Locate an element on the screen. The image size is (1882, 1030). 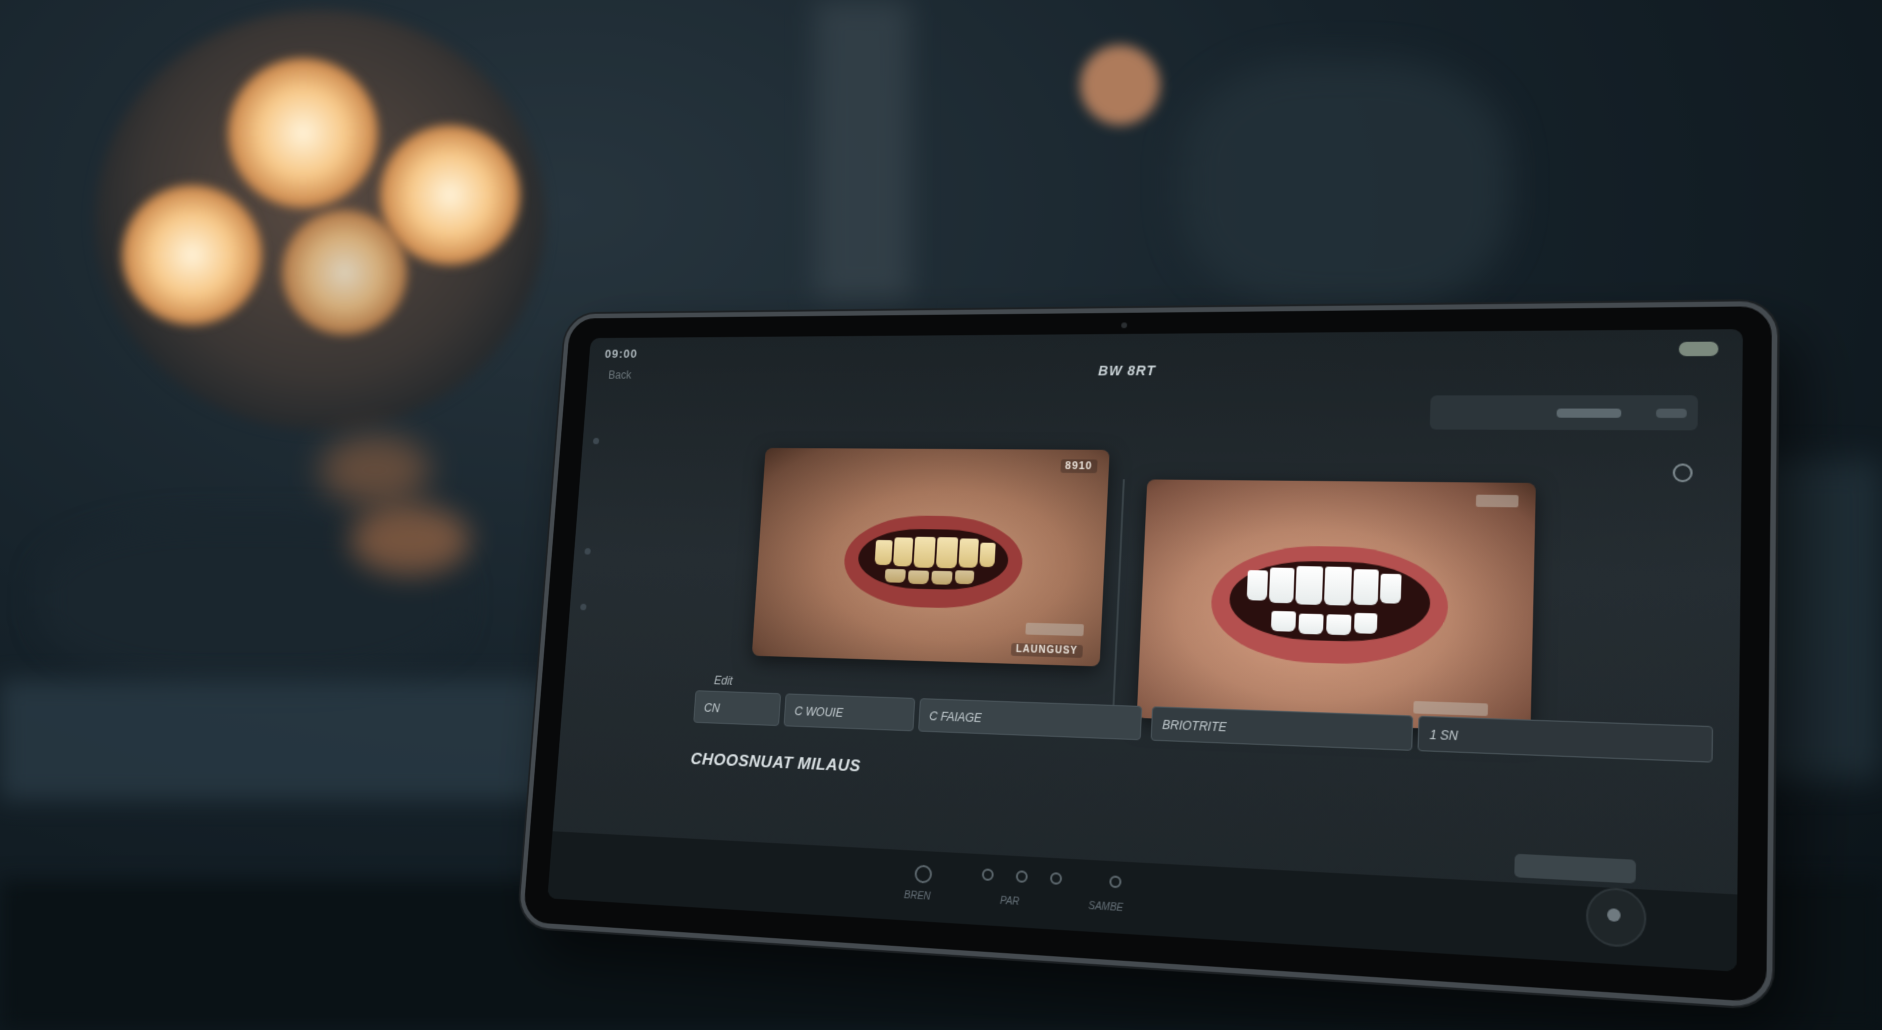
background-equipment-arm is located at coordinates (1345, 185).